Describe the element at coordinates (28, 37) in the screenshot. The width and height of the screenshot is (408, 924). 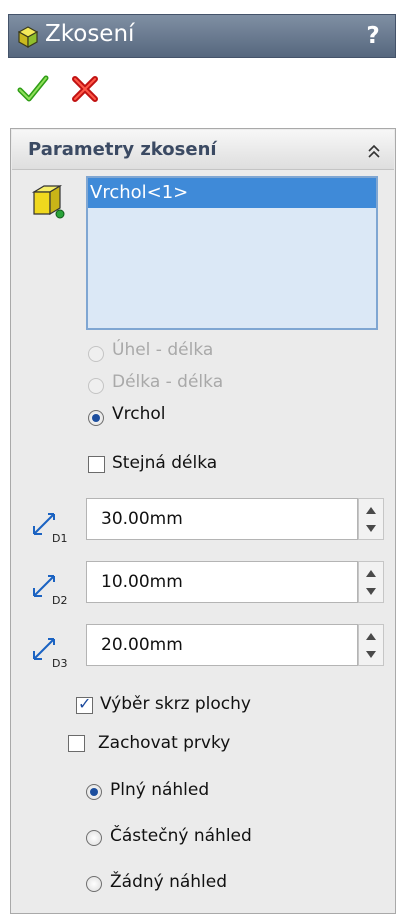
I see `chamfer-feature-icon` at that location.